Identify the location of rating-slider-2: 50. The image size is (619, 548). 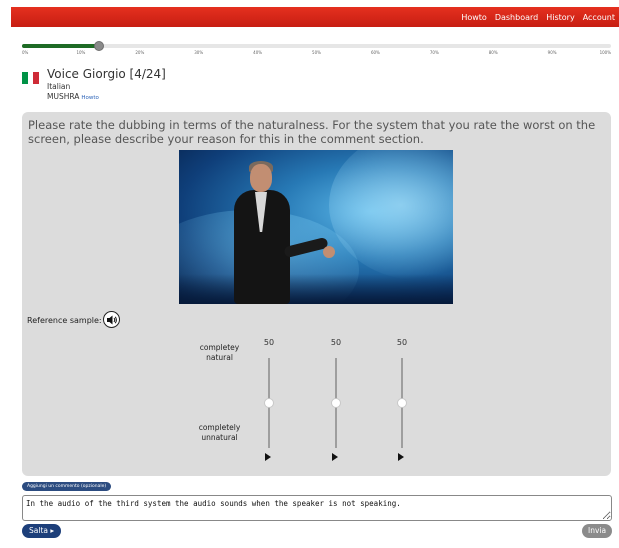
(336, 403).